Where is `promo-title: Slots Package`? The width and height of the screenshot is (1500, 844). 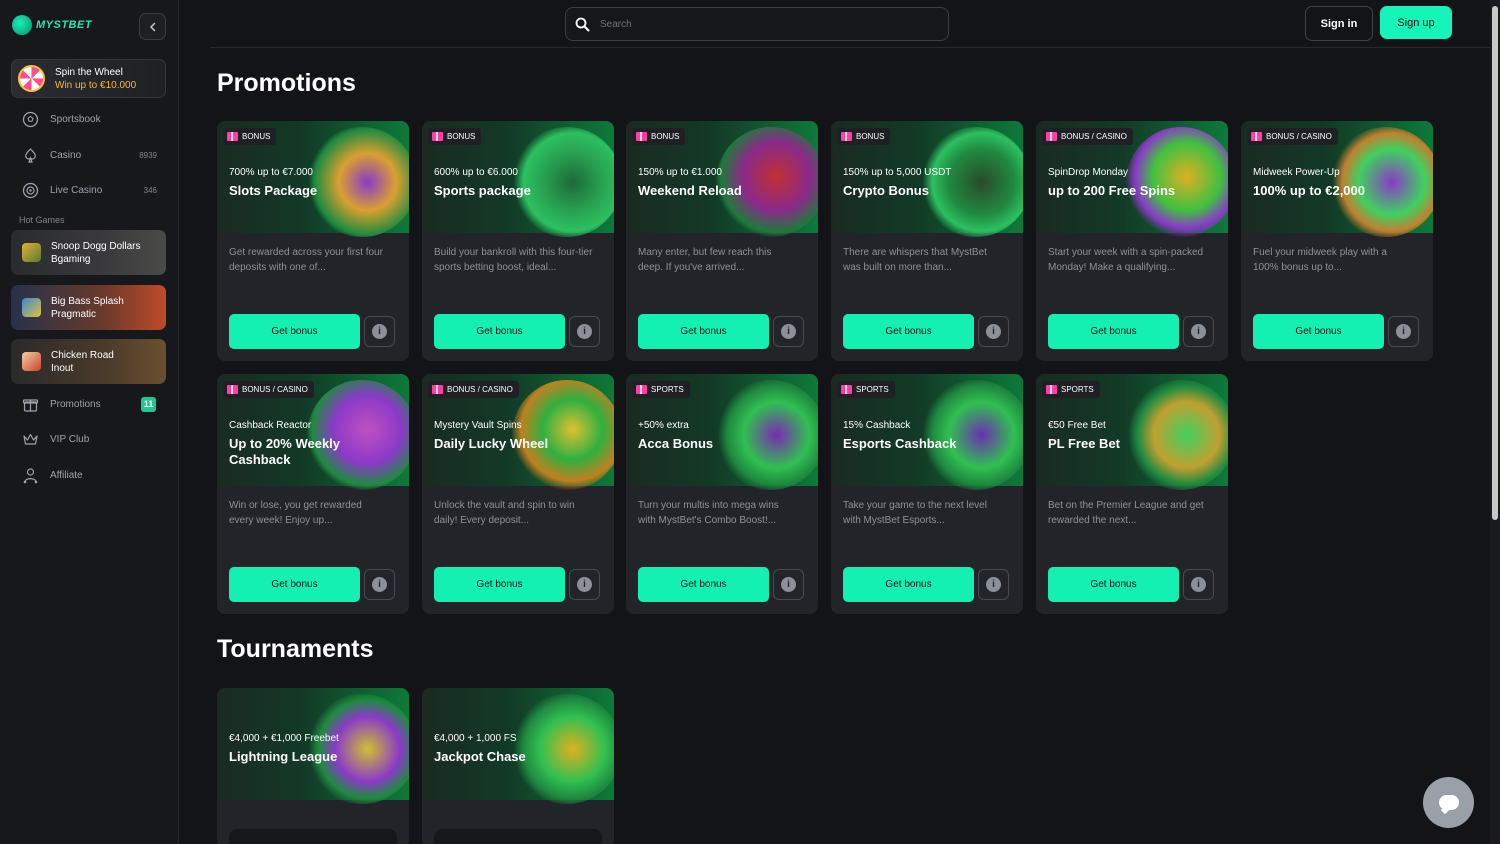
promo-title: Slots Package is located at coordinates (273, 190).